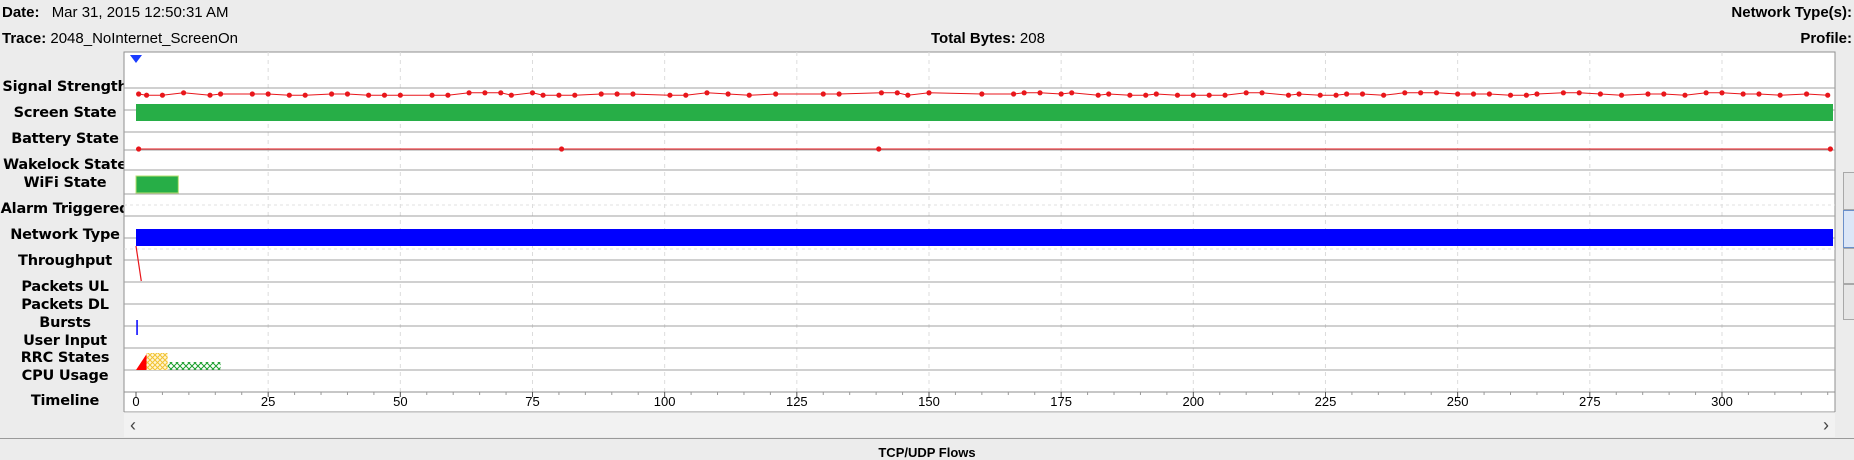 This screenshot has height=460, width=1854. What do you see at coordinates (1193, 401) in the screenshot?
I see `timeline-tick-label: 200` at bounding box center [1193, 401].